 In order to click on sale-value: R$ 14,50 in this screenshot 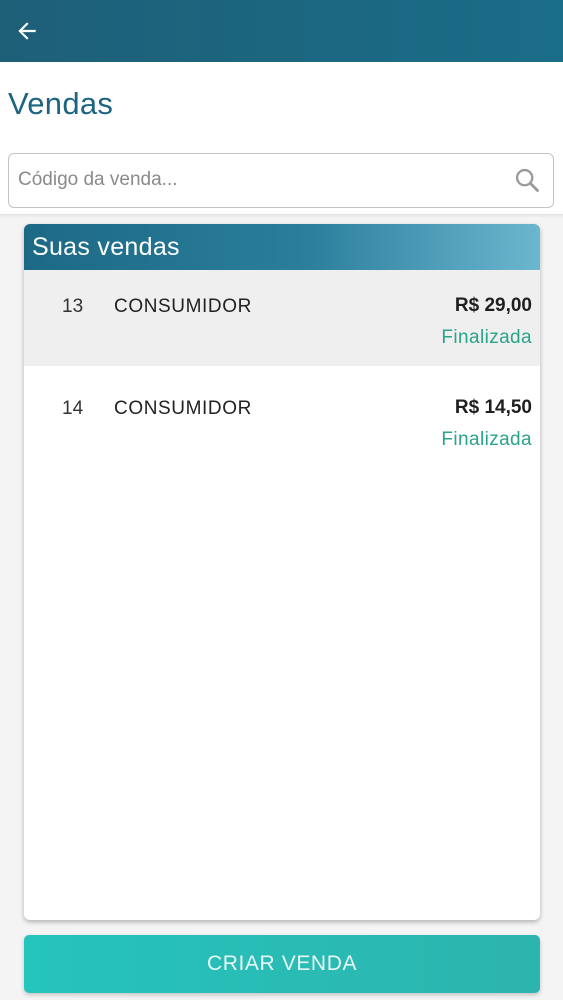, I will do `click(493, 407)`.